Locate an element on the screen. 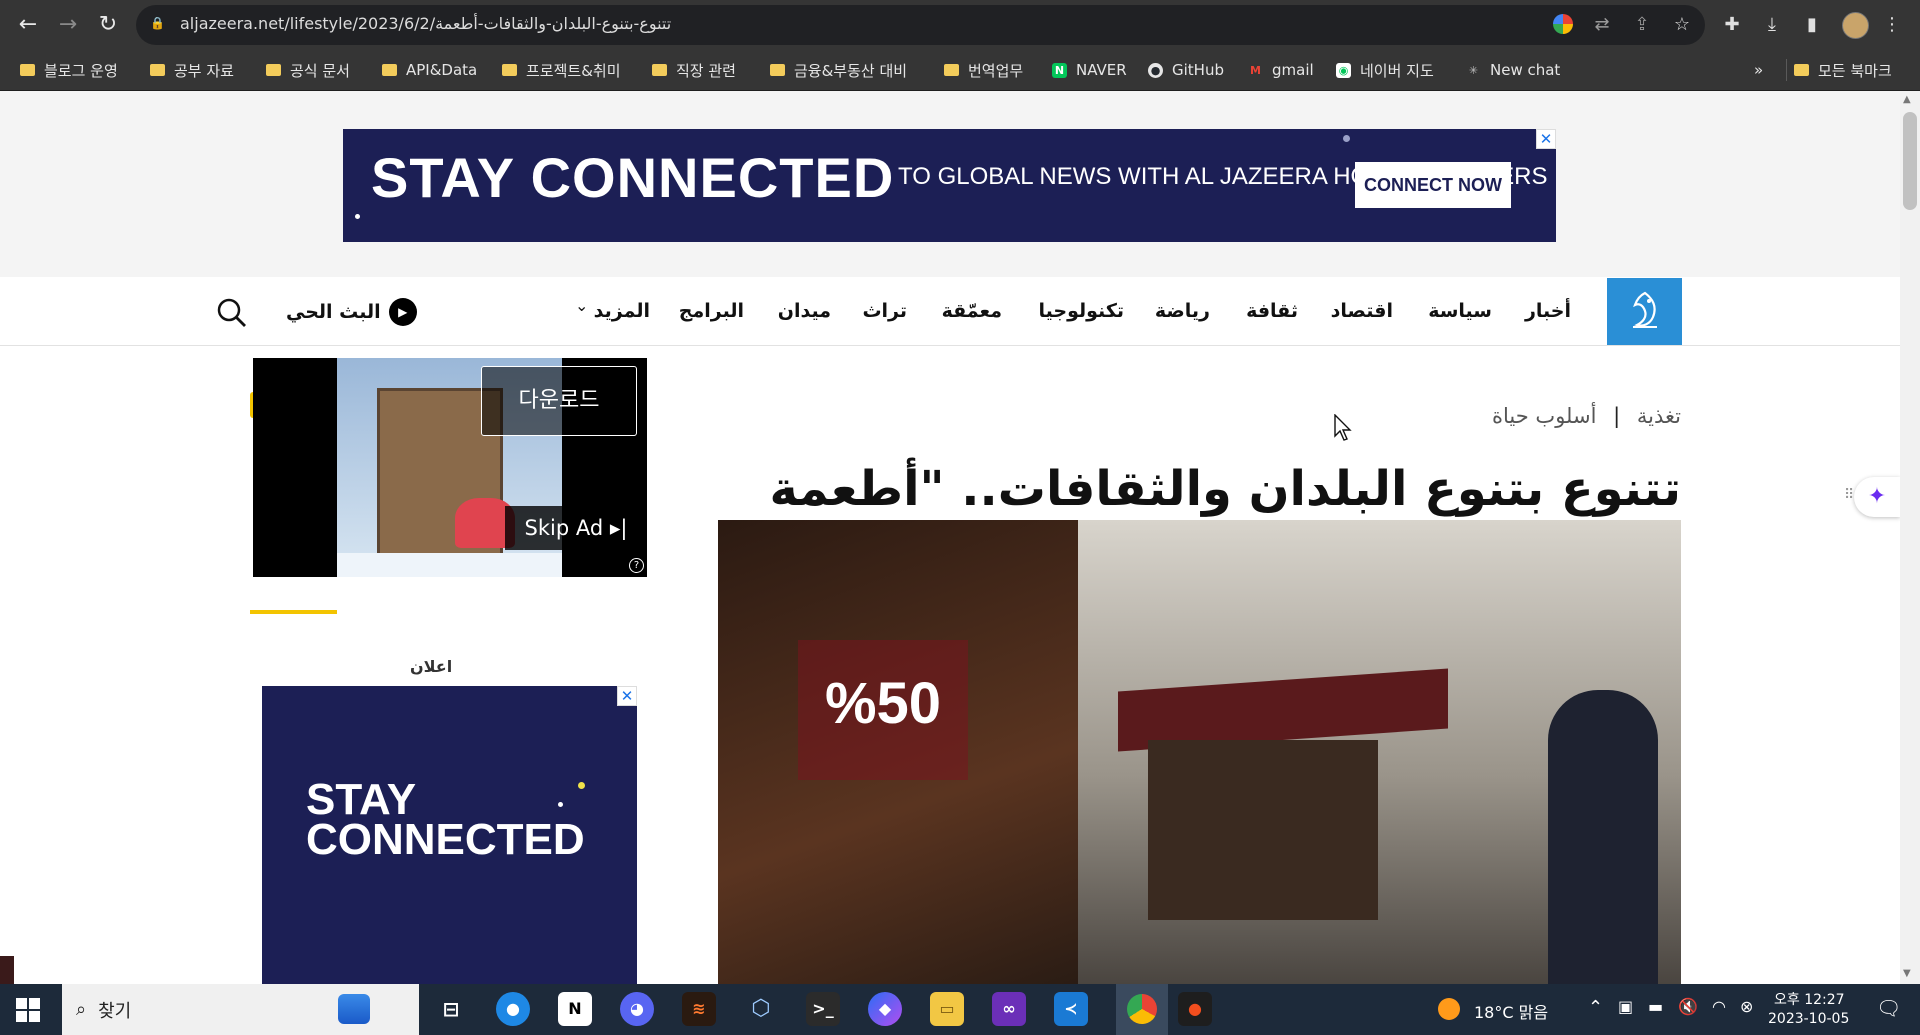 This screenshot has height=1035, width=1920. vscode-icon: ≺ is located at coordinates (1071, 1009).